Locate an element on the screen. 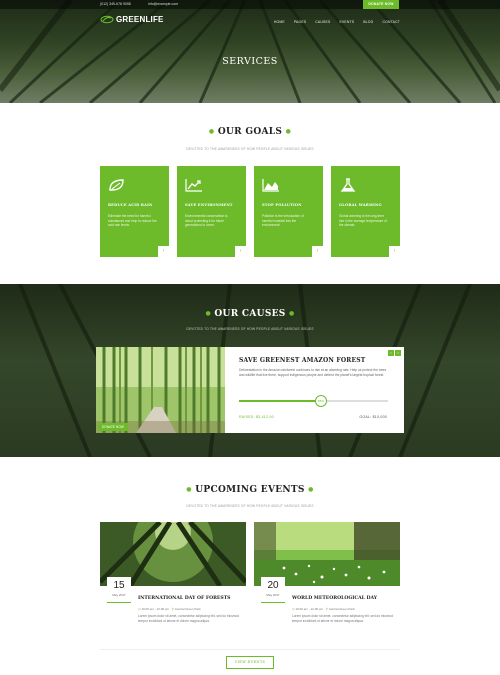  goal-title: STOP POLLUTION is located at coordinates (282, 205).